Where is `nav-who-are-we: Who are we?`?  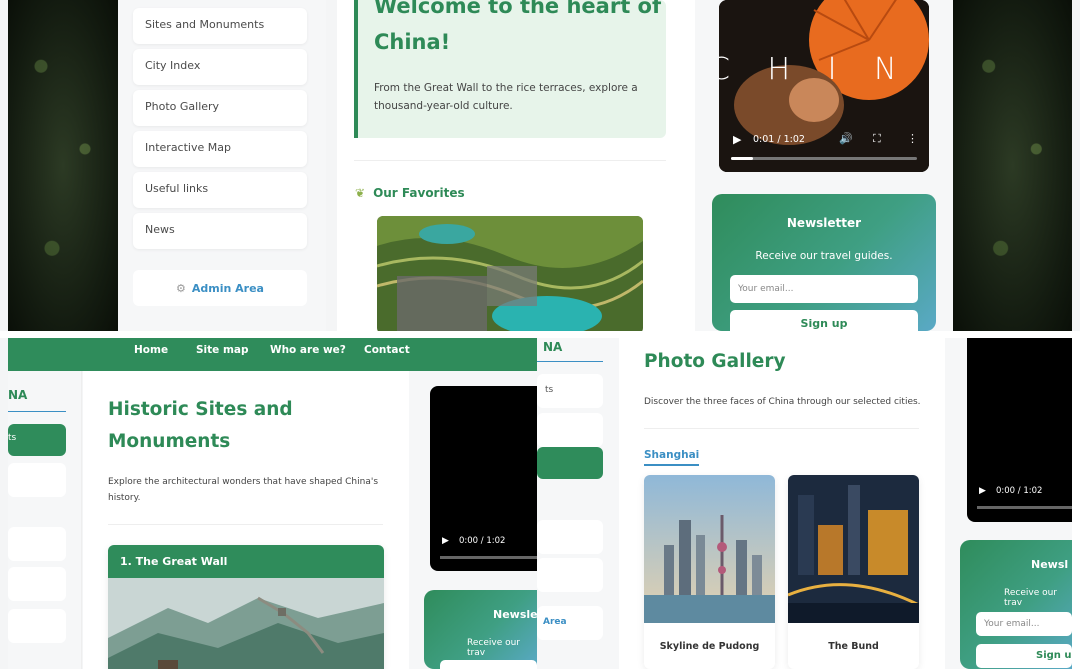 nav-who-are-we: Who are we? is located at coordinates (308, 350).